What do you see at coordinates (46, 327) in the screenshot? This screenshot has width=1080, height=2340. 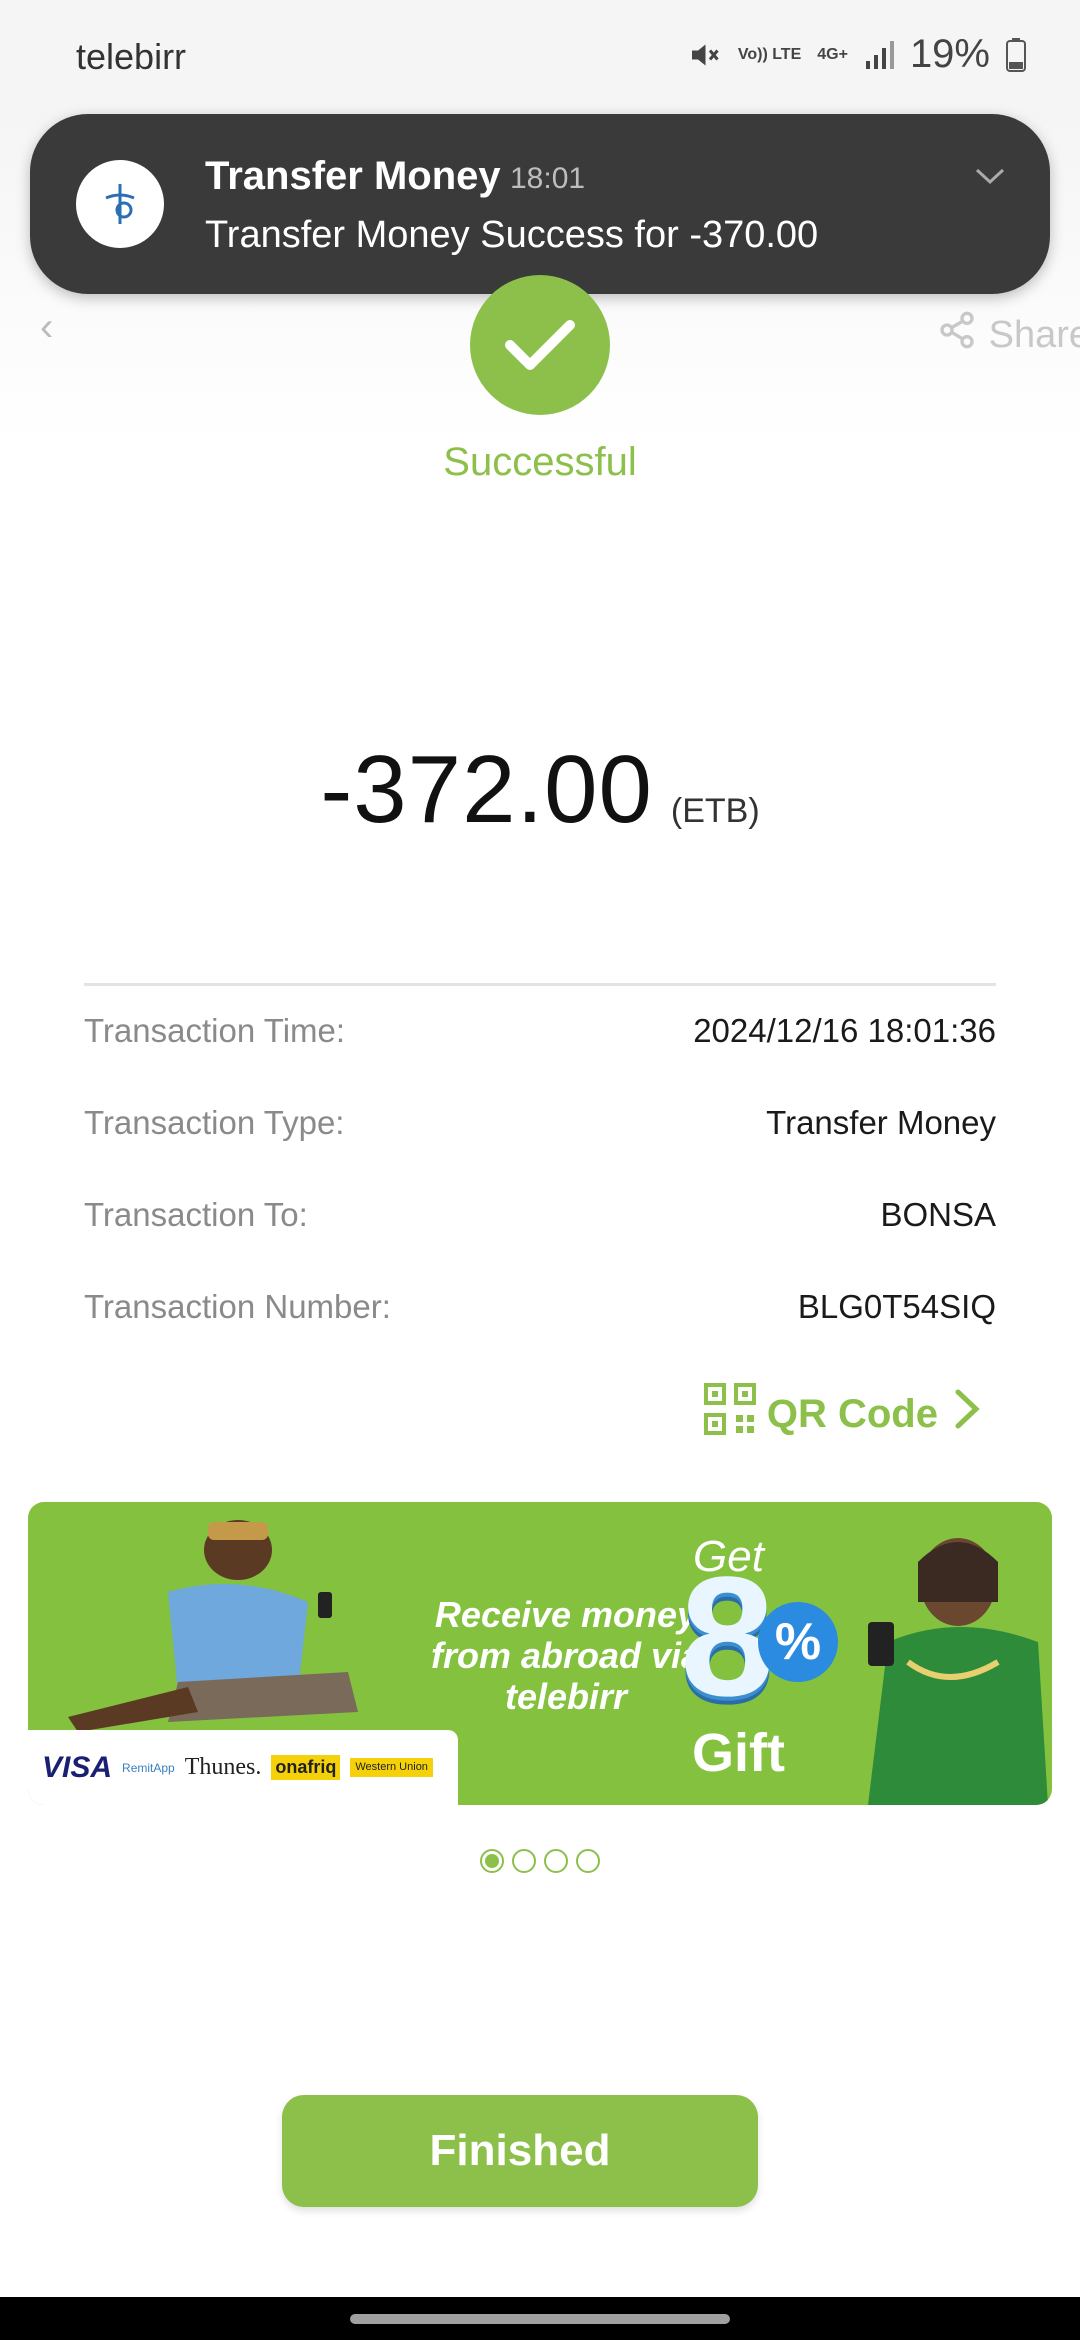 I see `back-icon: ‹` at bounding box center [46, 327].